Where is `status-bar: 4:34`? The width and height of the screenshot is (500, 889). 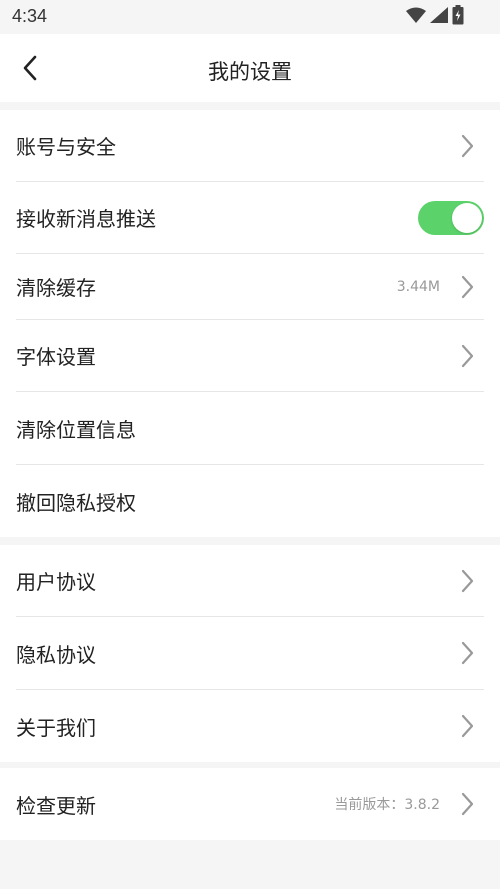 status-bar: 4:34 is located at coordinates (250, 17).